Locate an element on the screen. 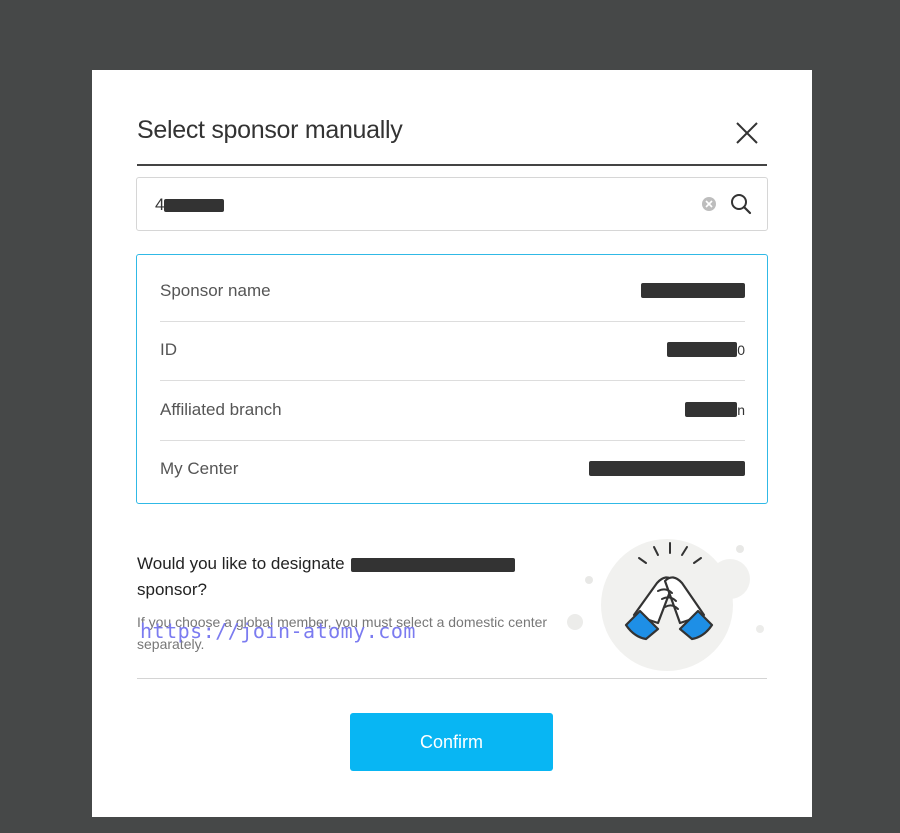 The width and height of the screenshot is (900, 833). info-value: n is located at coordinates (715, 410).